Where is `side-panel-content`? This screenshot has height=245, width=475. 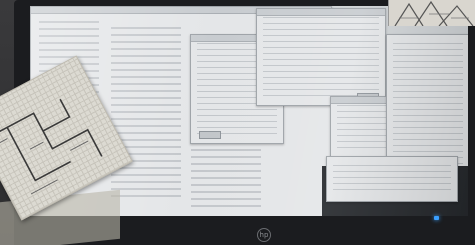
side-panel-content is located at coordinates (428, 106).